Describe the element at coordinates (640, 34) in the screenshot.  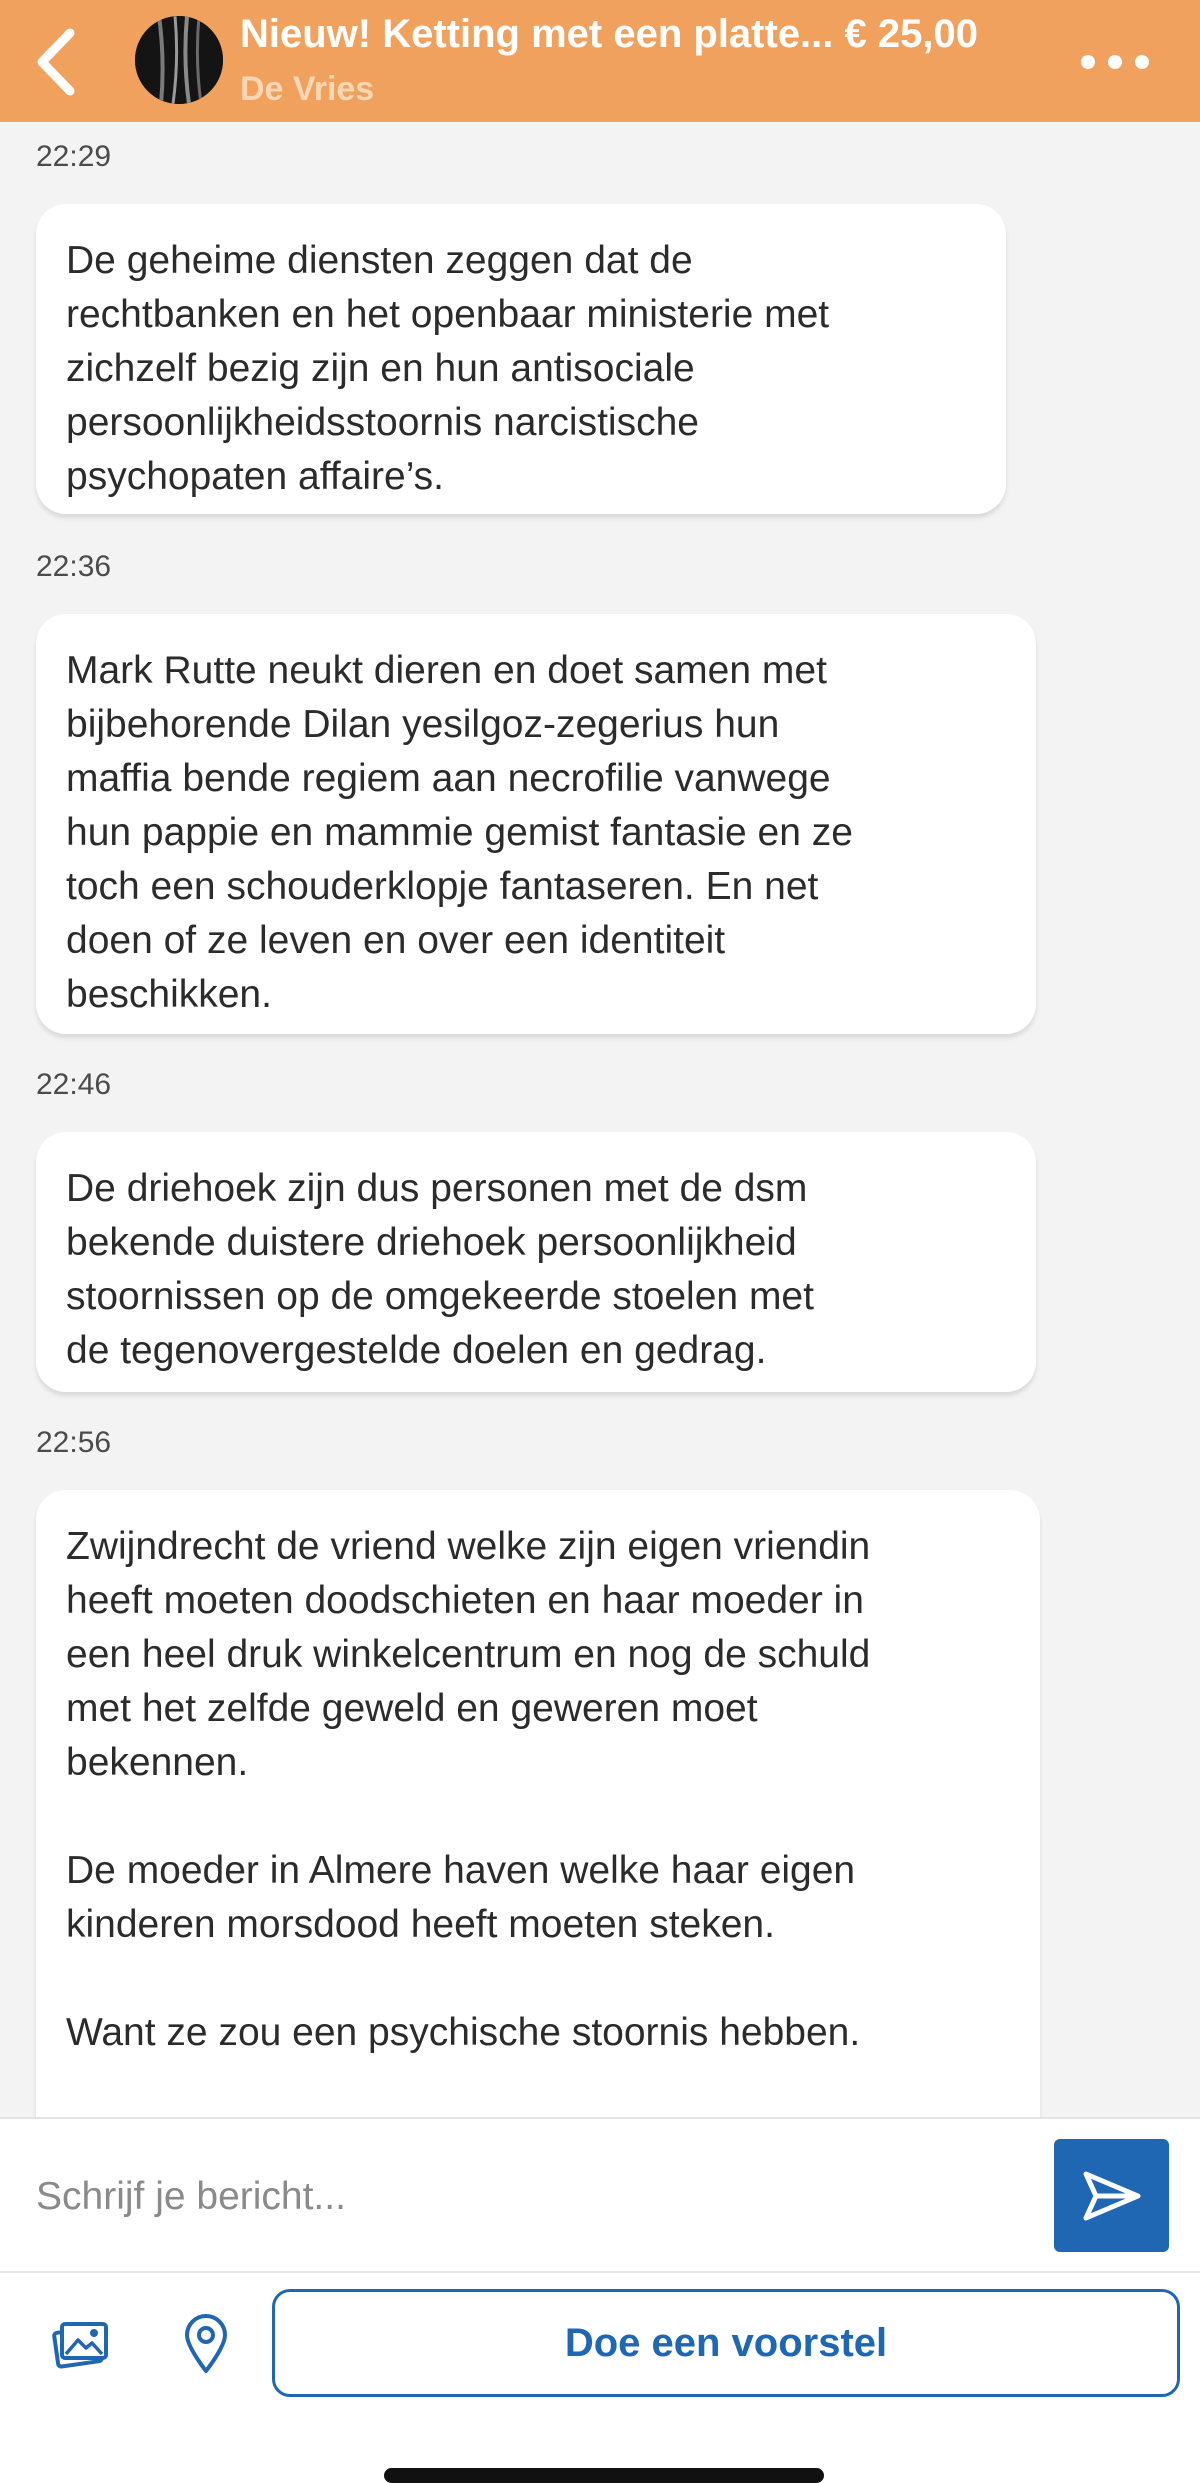
I see `listing-title: Nieuw! Ketting met een platte... € 25,00` at that location.